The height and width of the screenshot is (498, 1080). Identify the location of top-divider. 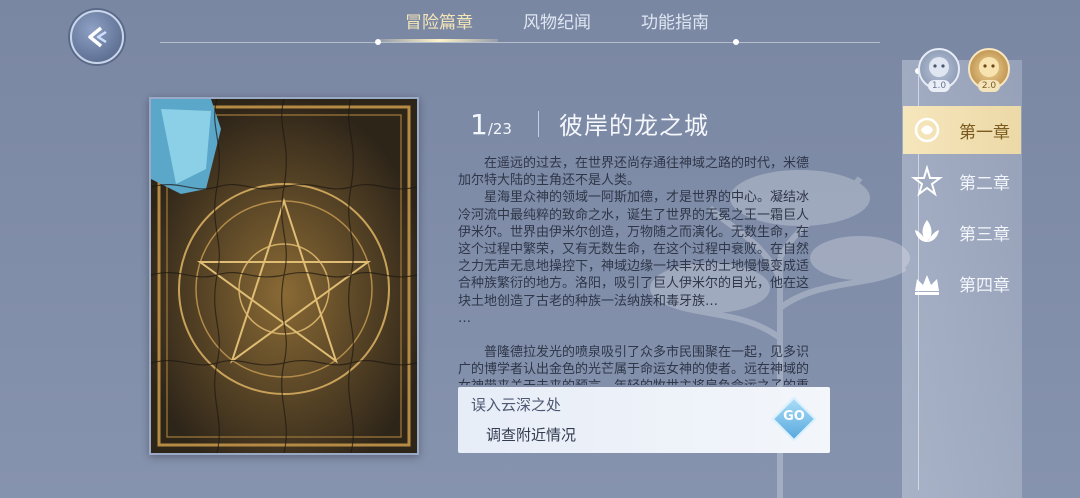
(520, 42).